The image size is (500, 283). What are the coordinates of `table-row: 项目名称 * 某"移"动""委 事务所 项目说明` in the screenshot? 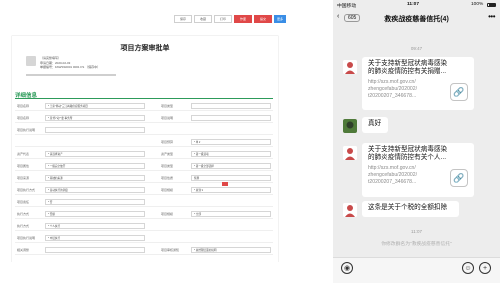 It's located at (144, 118).